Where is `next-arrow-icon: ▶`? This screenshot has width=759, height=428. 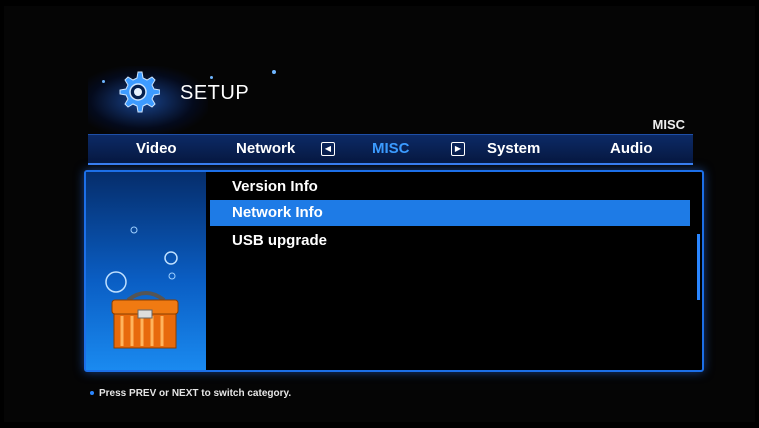 next-arrow-icon: ▶ is located at coordinates (458, 149).